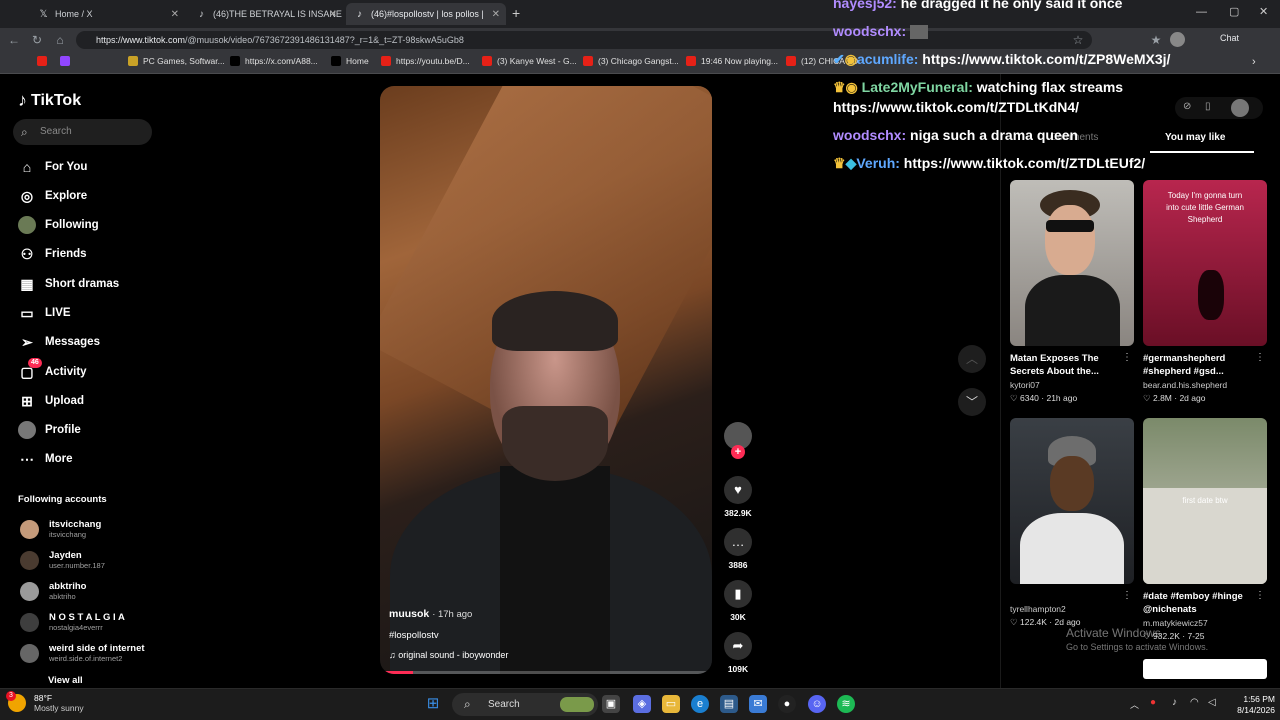 The height and width of the screenshot is (720, 1280). Describe the element at coordinates (611, 704) in the screenshot. I see `task-view-icon: ▣` at that location.